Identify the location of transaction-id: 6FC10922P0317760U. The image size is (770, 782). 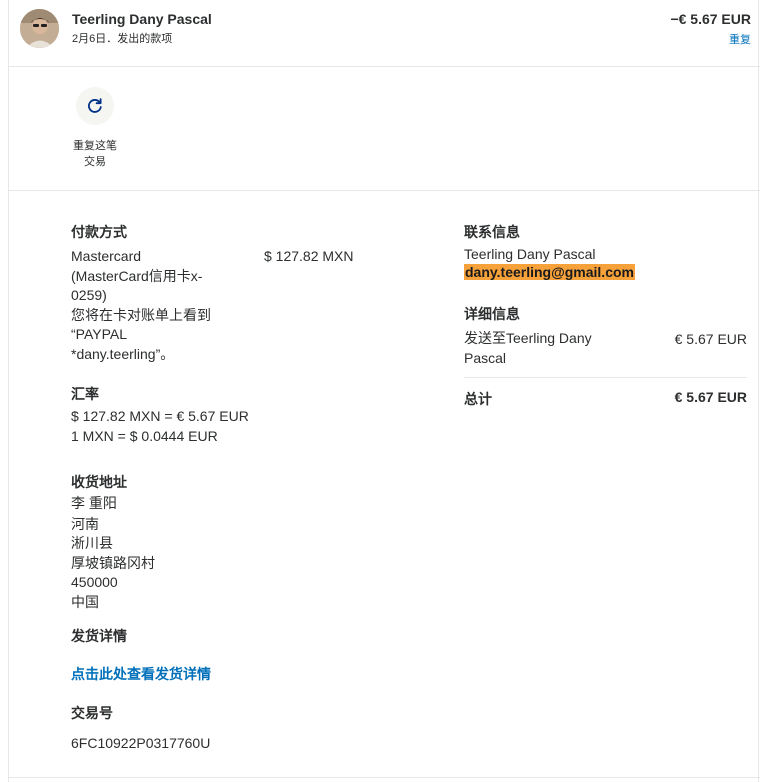
(141, 743).